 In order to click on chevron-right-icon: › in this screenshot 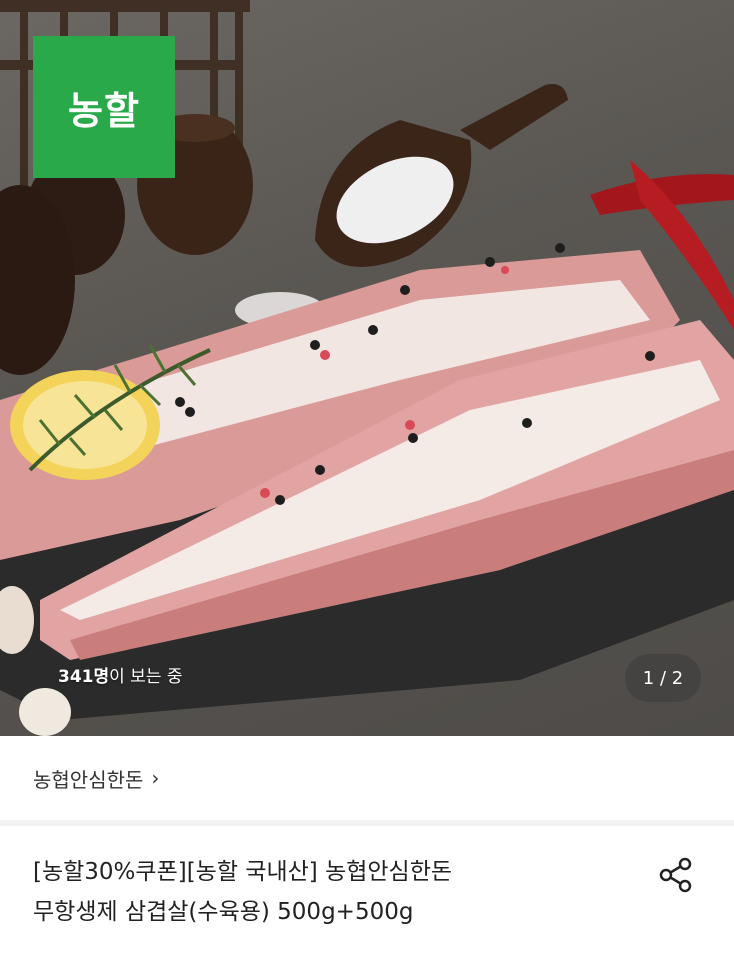, I will do `click(155, 778)`.